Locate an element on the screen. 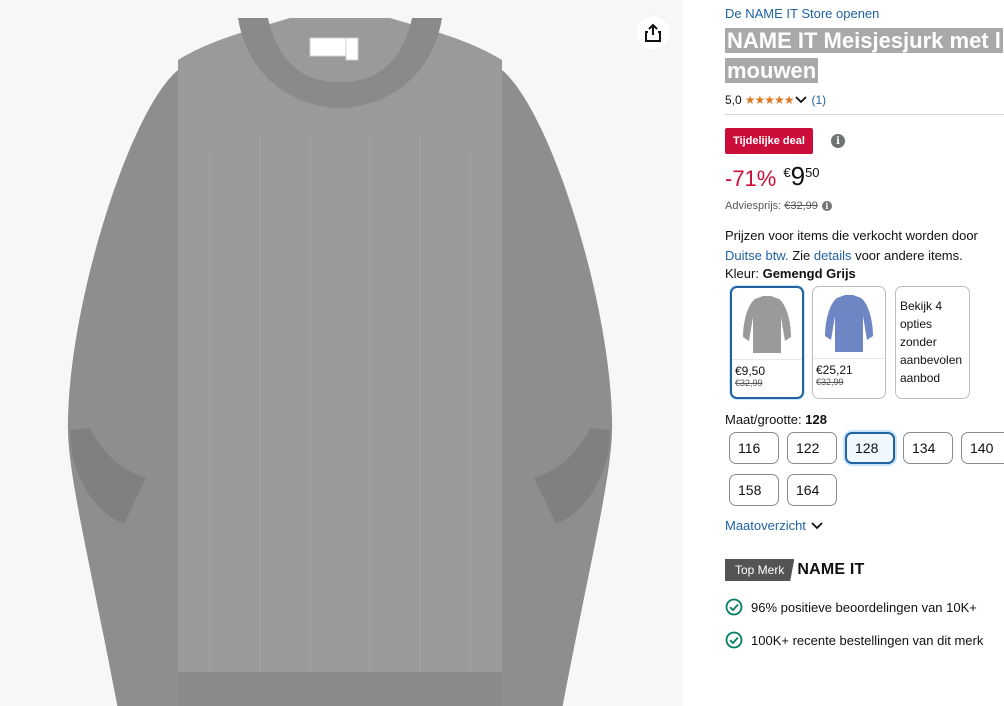 Image resolution: width=1004 pixels, height=706 pixels. price: € 9 50 is located at coordinates (801, 176).